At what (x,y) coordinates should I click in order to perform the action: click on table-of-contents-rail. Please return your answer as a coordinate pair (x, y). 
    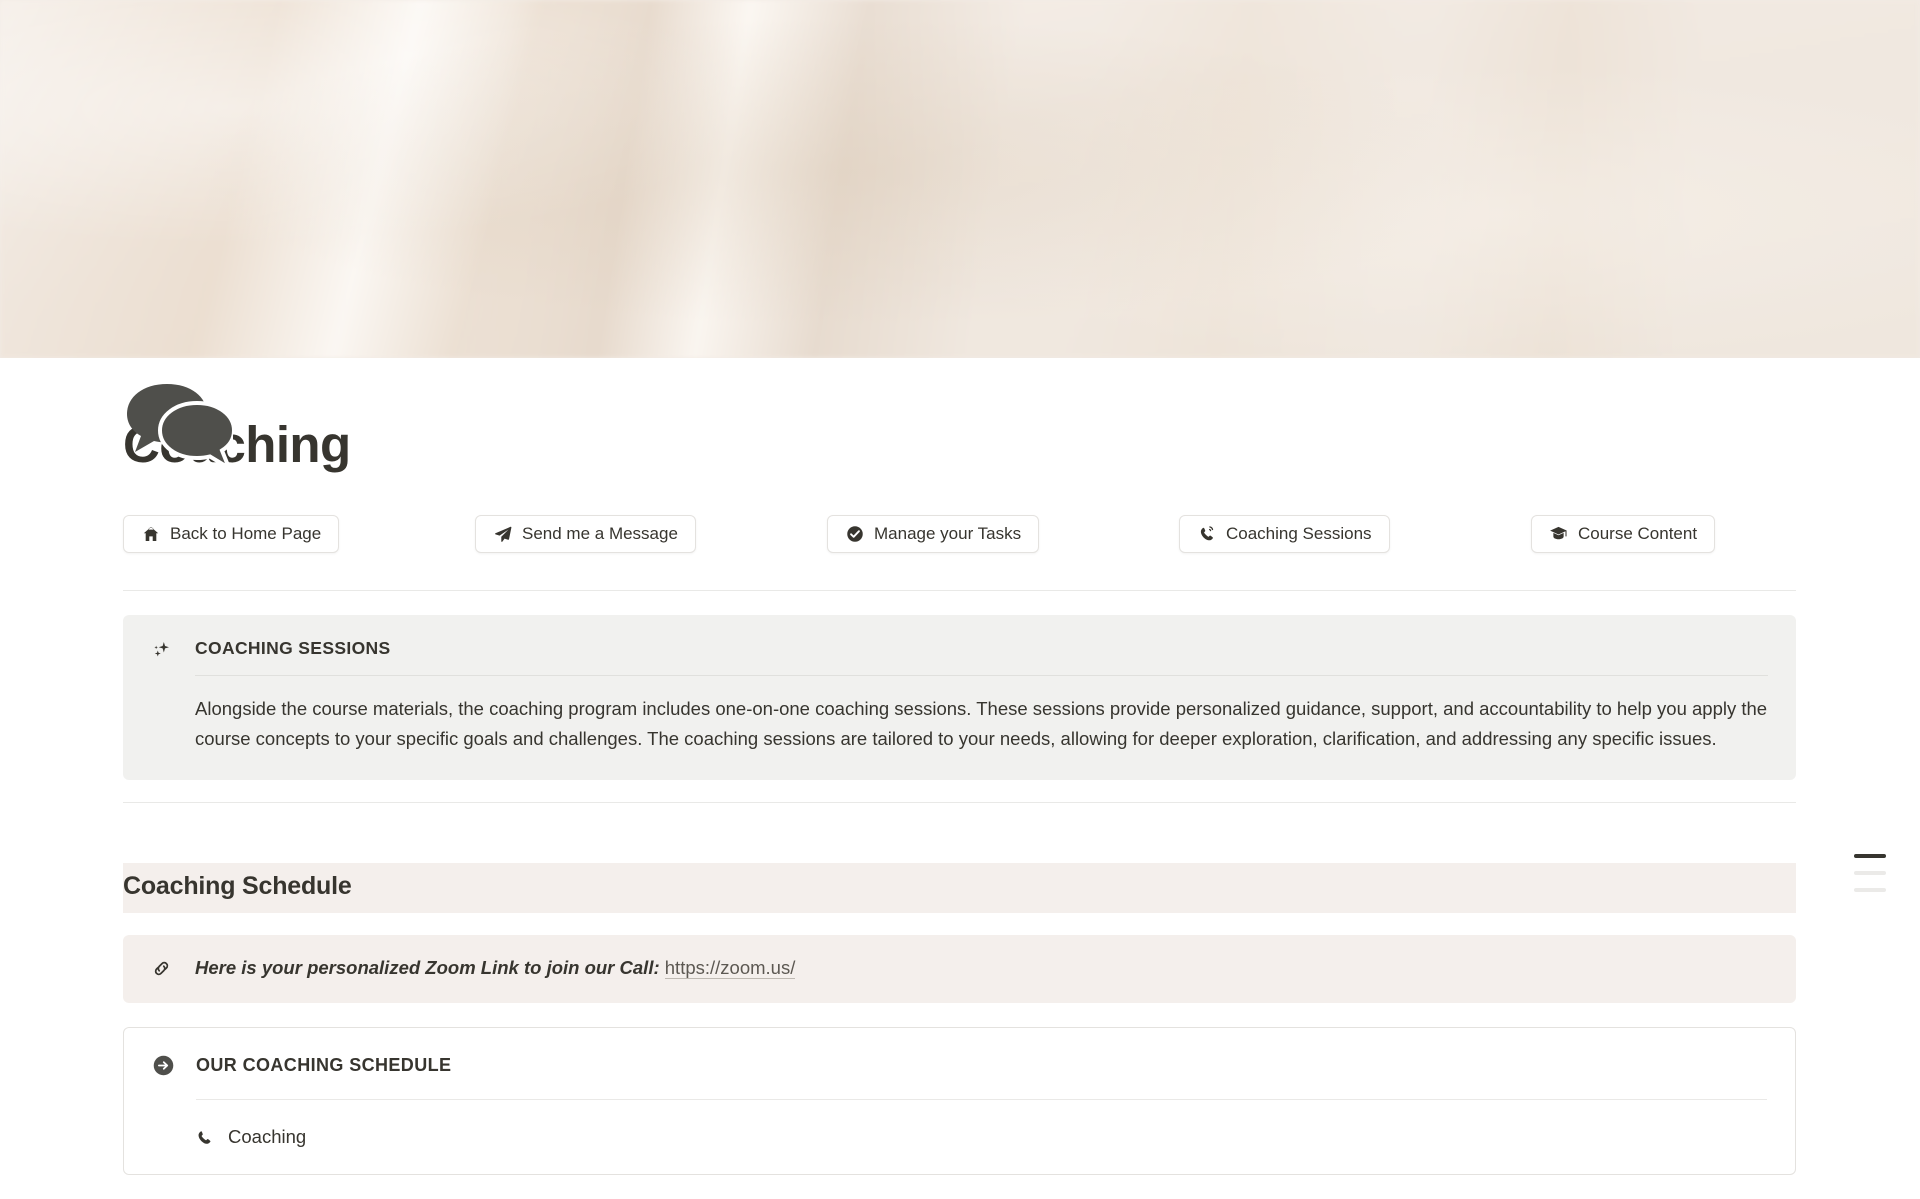
    Looking at the image, I should click on (1863, 873).